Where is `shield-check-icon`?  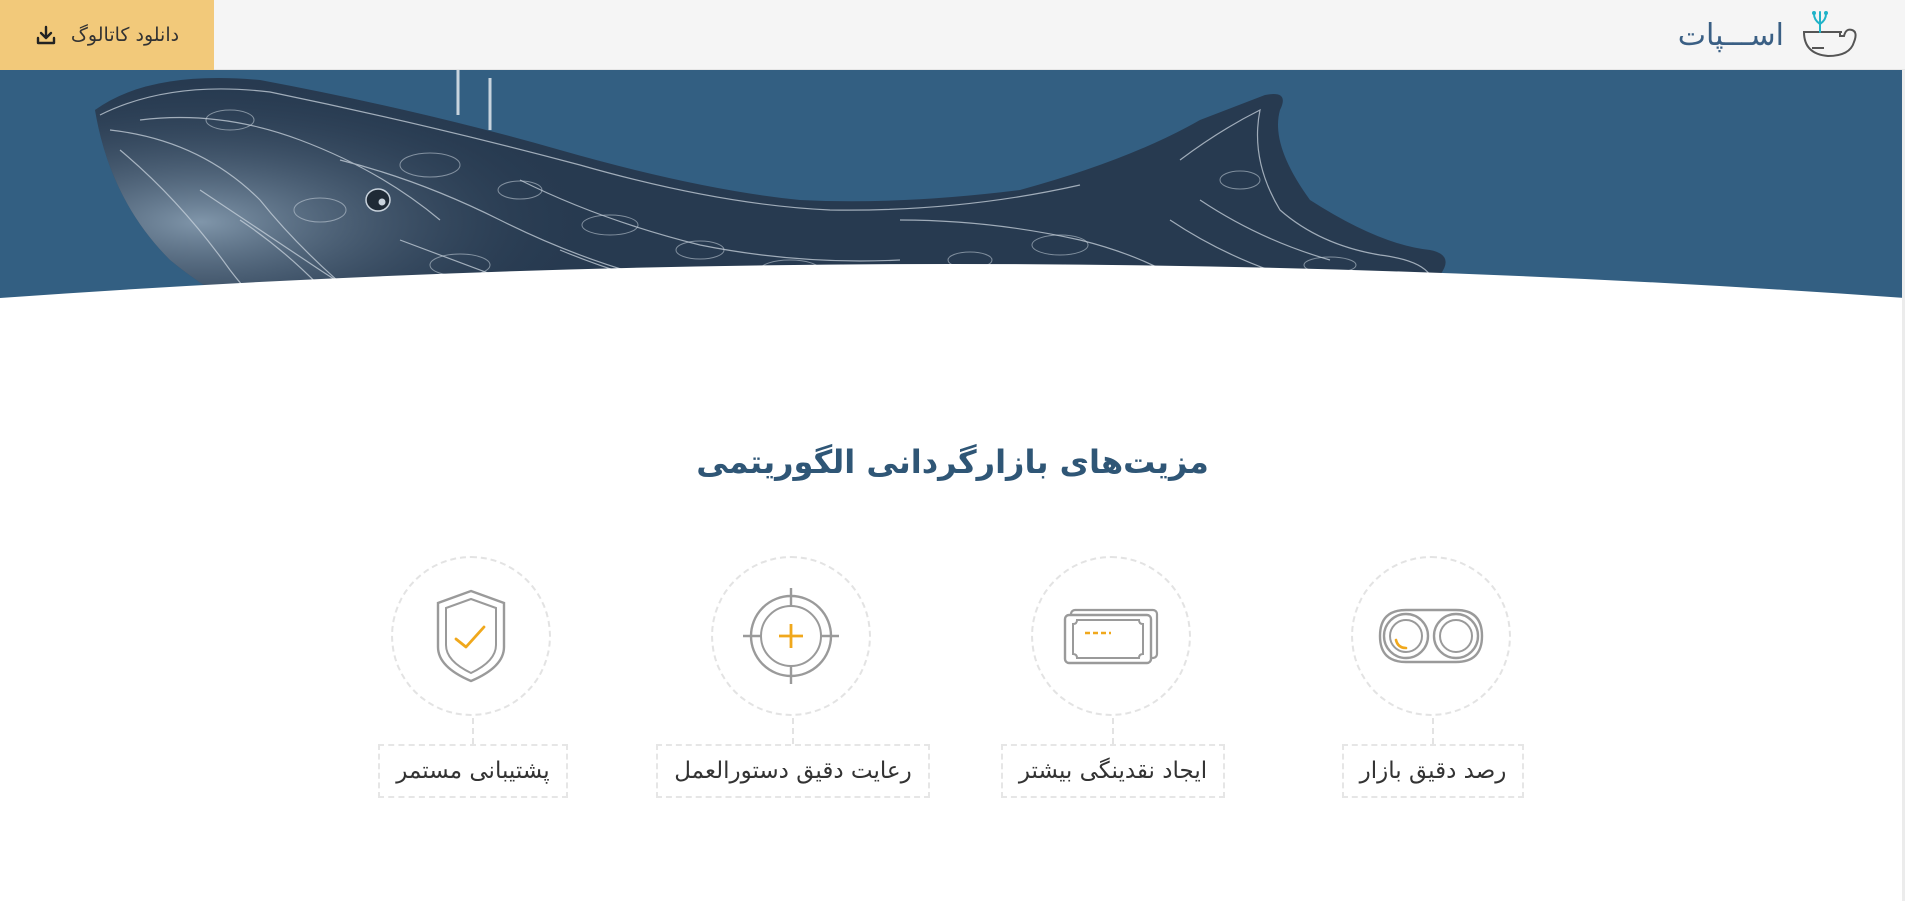 shield-check-icon is located at coordinates (471, 636).